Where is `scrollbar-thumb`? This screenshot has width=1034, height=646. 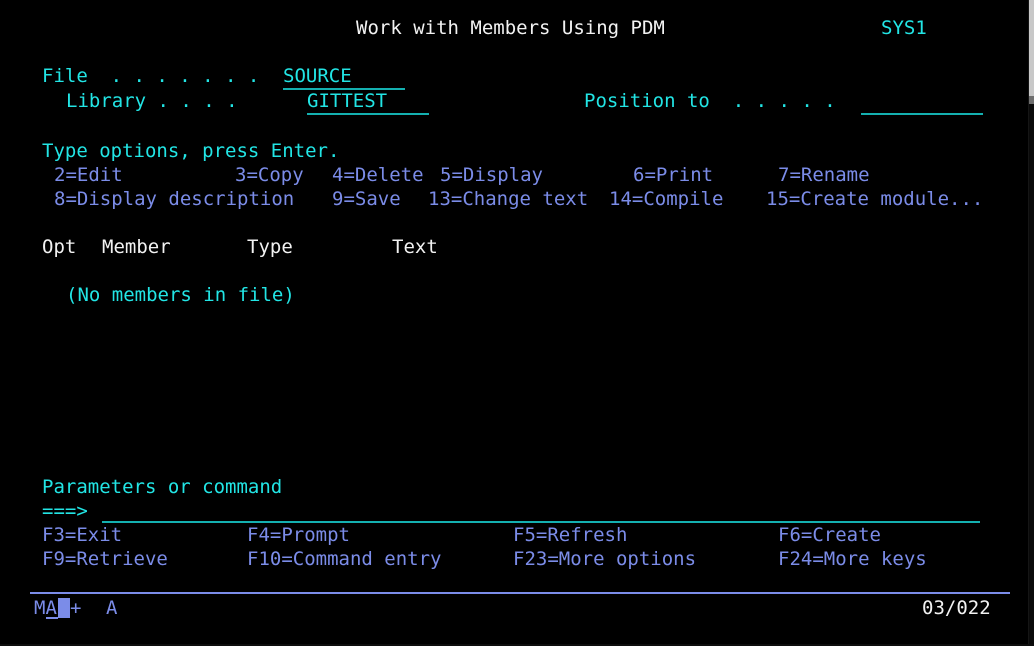
scrollbar-thumb is located at coordinates (1031, 48).